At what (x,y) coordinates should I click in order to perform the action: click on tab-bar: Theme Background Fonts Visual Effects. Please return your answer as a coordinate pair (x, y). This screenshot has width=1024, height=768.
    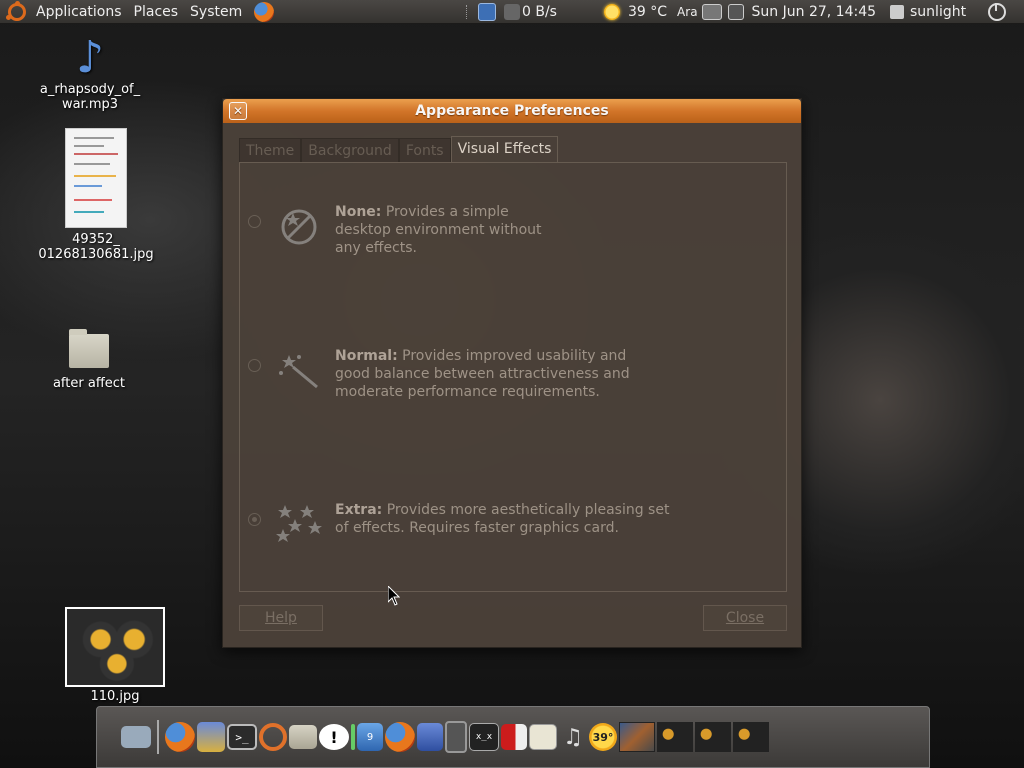
    Looking at the image, I should click on (399, 149).